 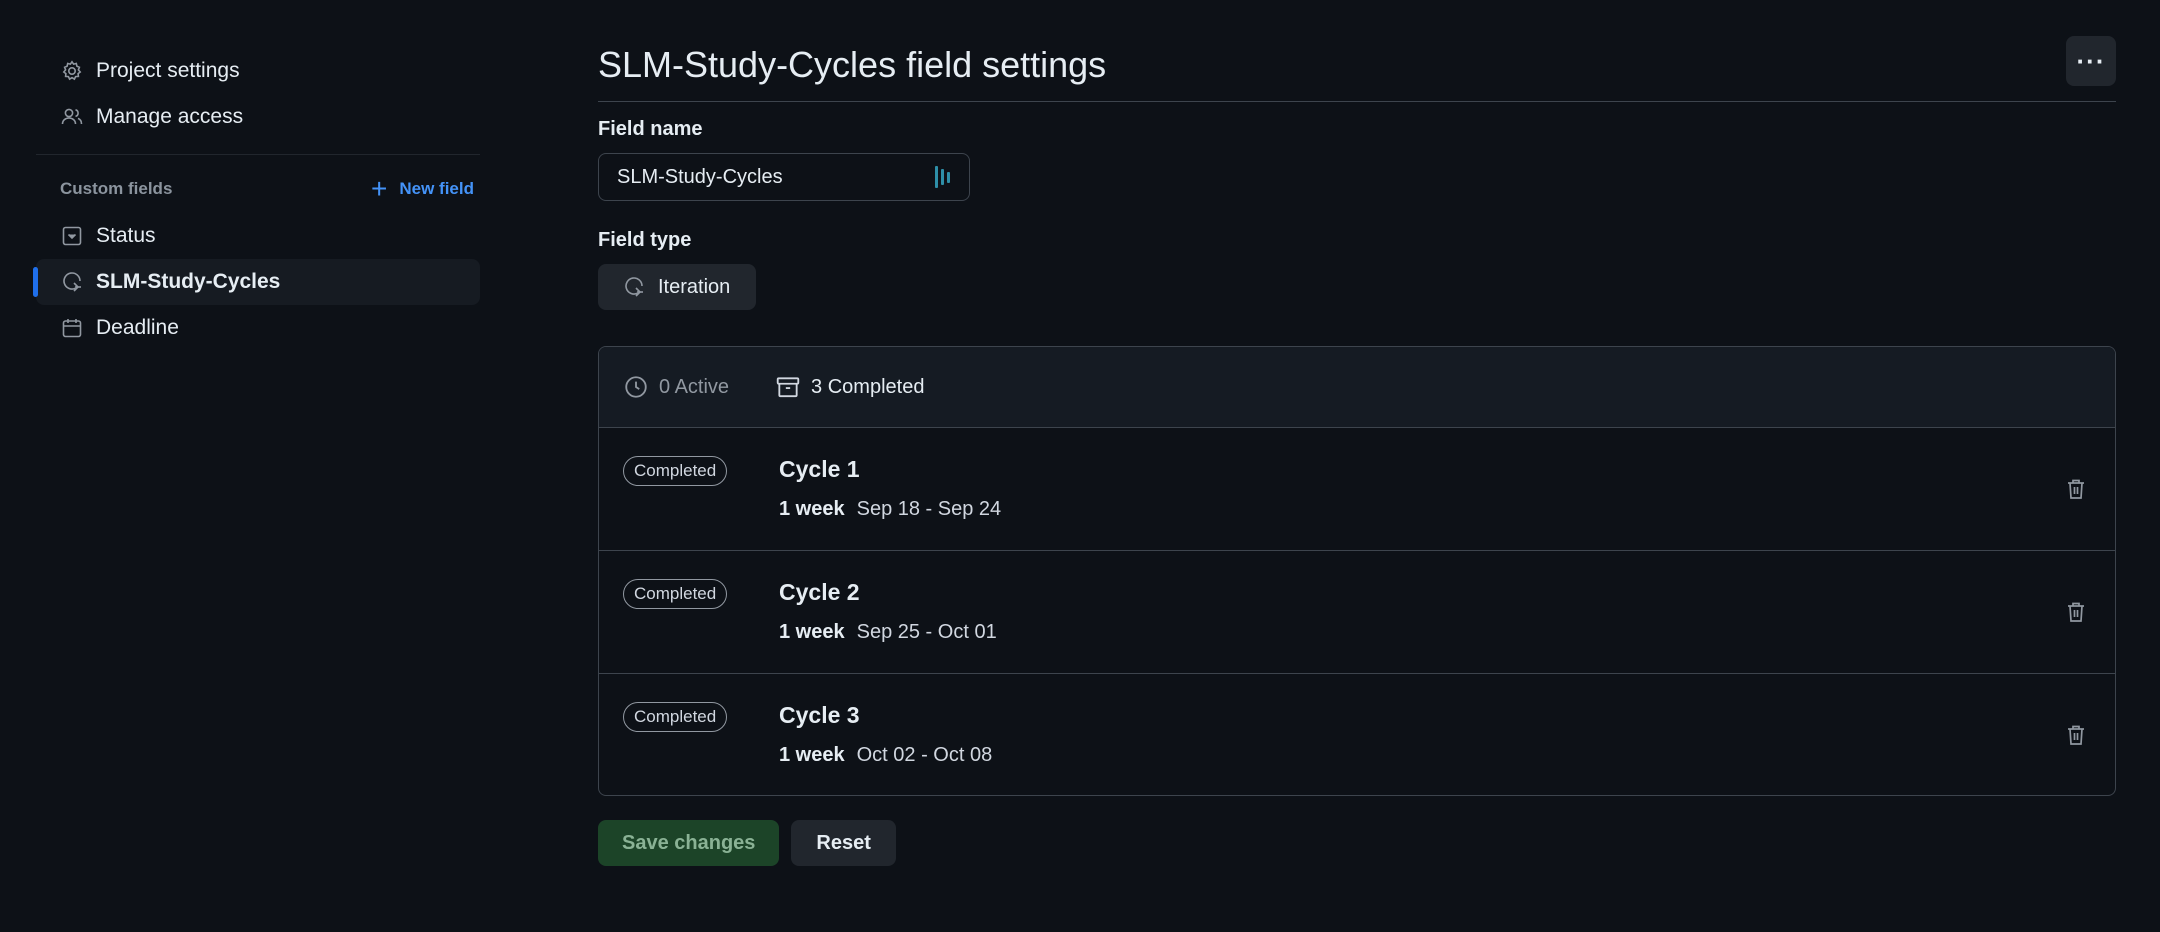 I want to click on single-select-icon, so click(x=72, y=236).